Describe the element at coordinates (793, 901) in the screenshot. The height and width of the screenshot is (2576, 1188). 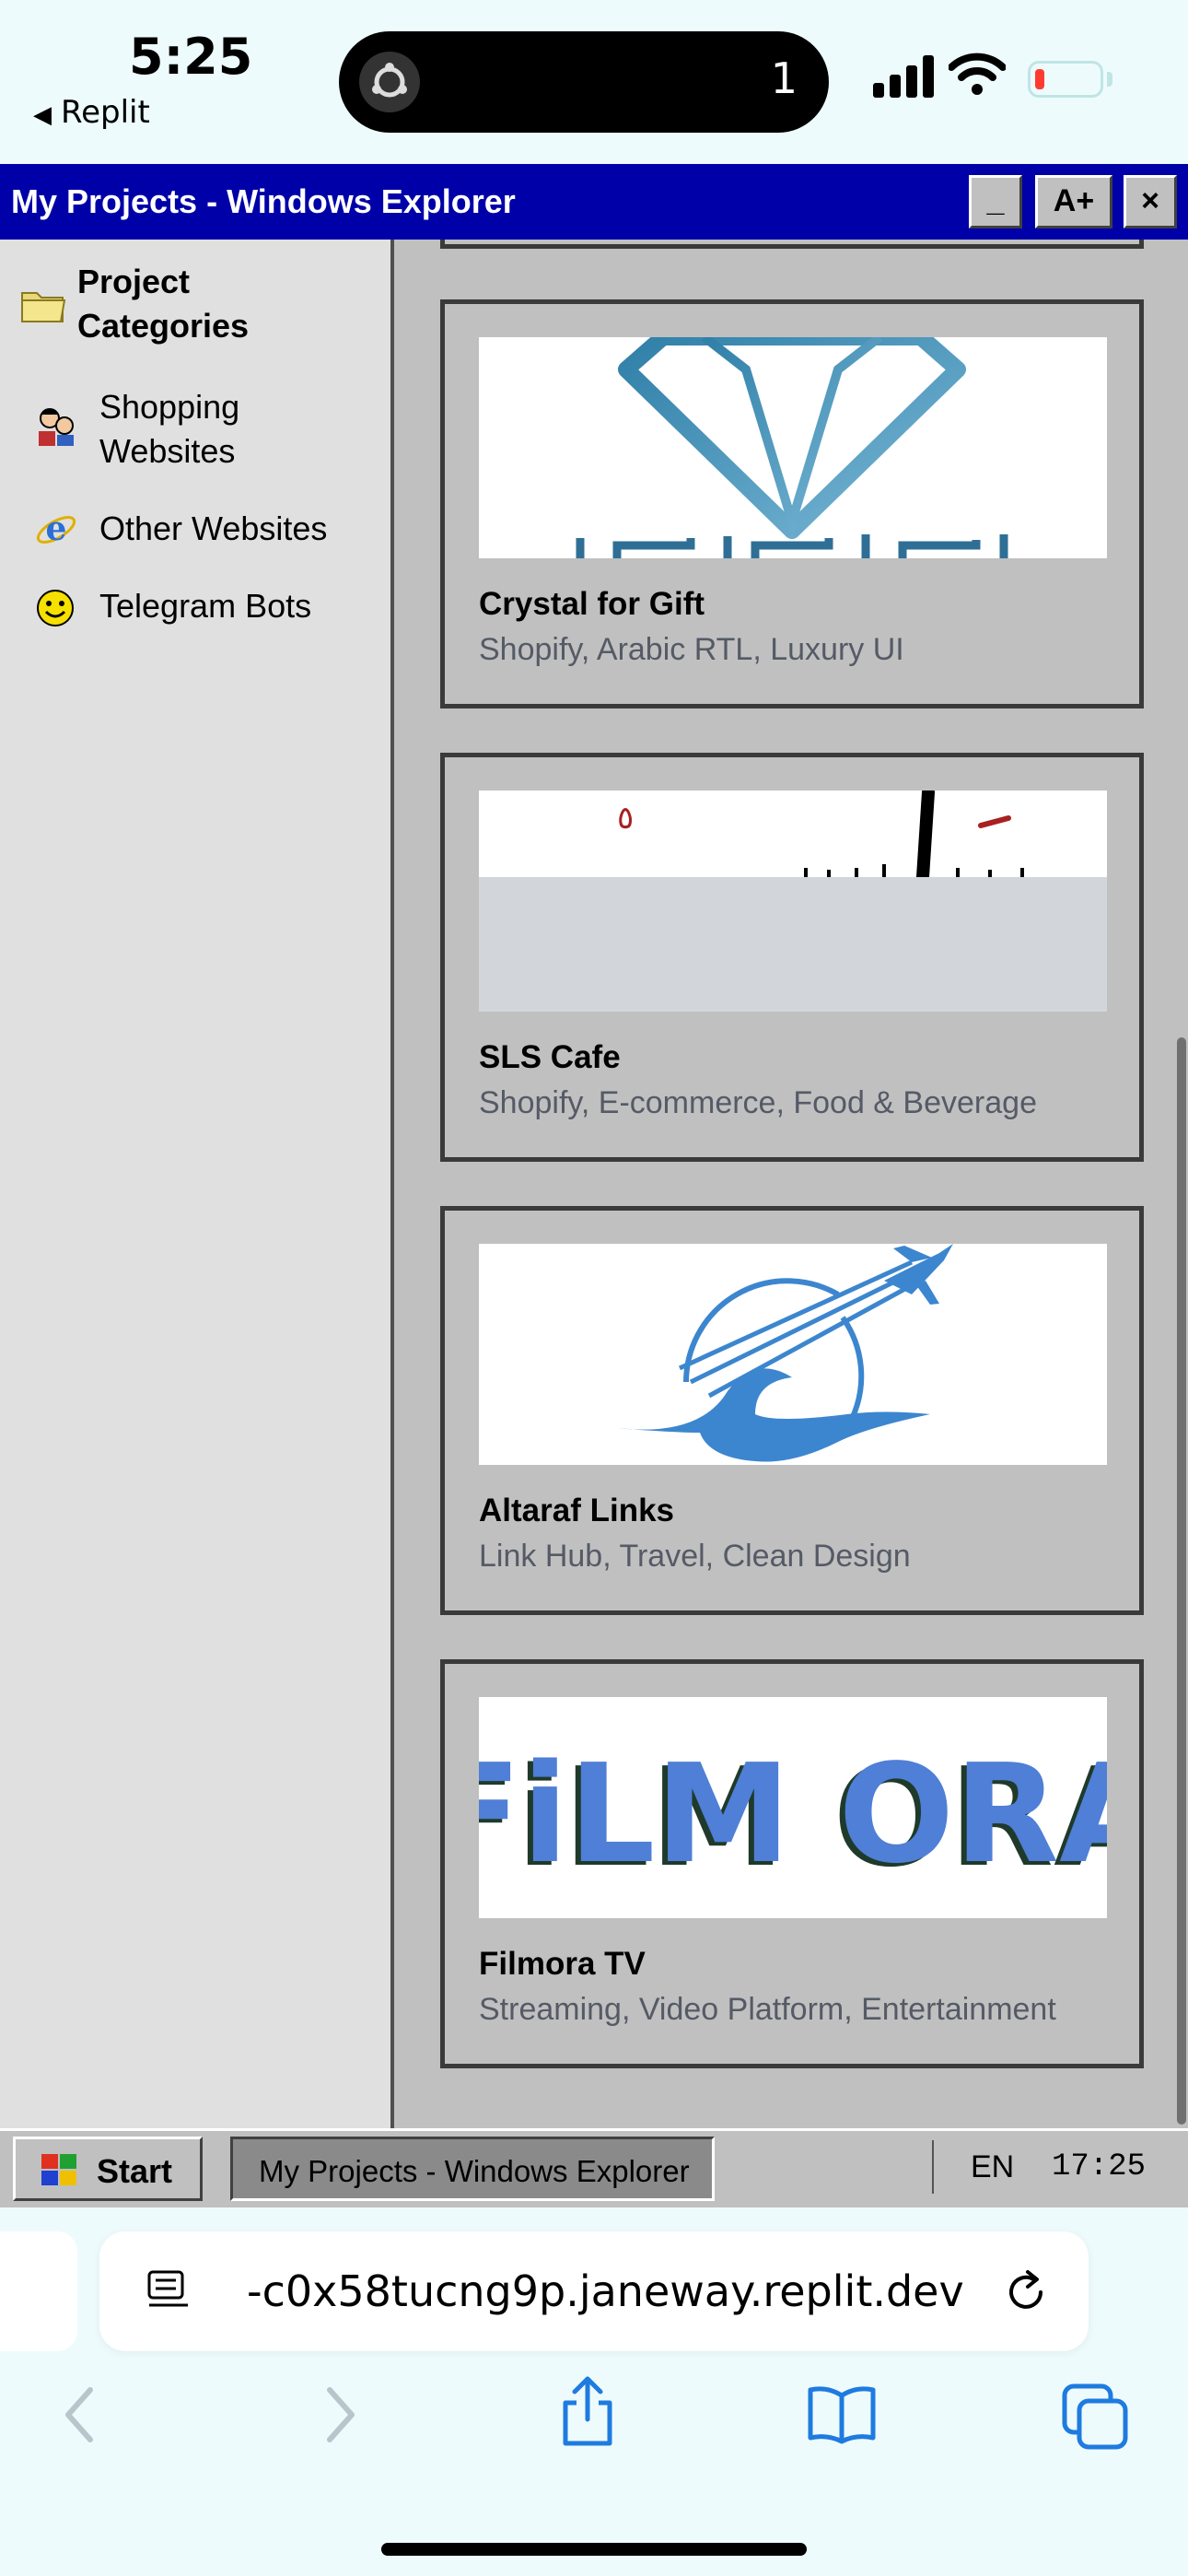
I see `project-thumbnail: ٥` at that location.